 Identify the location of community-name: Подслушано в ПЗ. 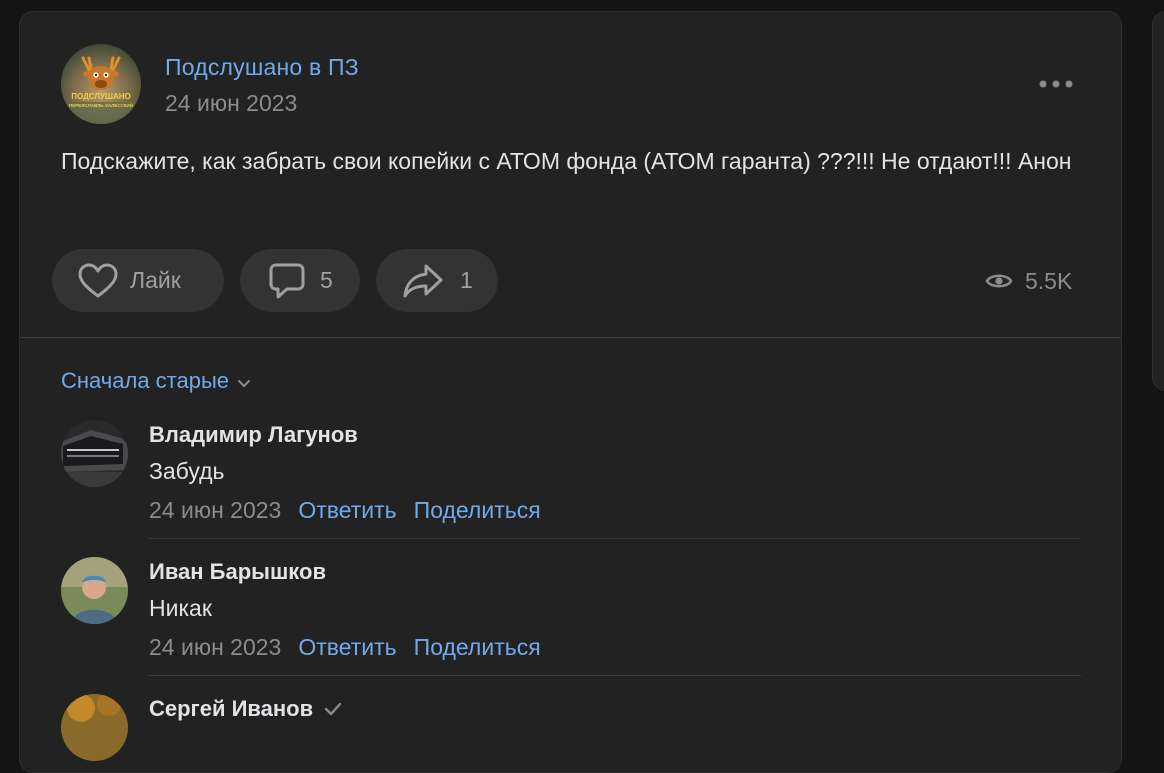
(262, 67).